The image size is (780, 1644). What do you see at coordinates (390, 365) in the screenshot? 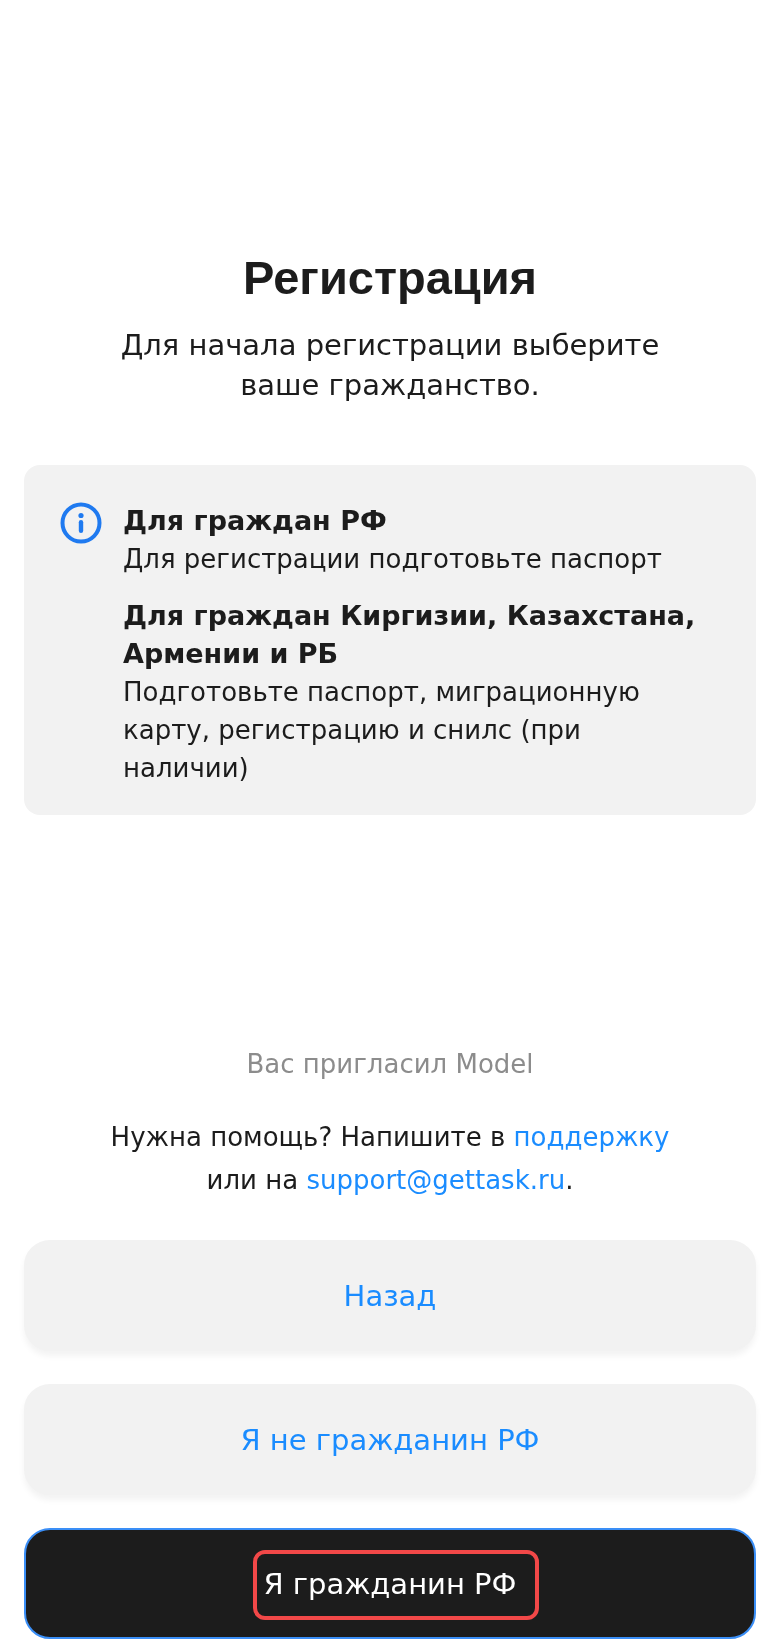
I see `page-subtitle: Для начала регистрации выберите ваше гражданство.` at bounding box center [390, 365].